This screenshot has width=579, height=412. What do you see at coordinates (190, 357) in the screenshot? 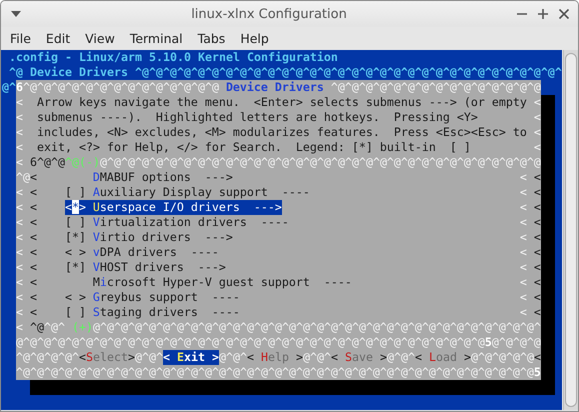
I see `dialog-button: < Exit >` at bounding box center [190, 357].